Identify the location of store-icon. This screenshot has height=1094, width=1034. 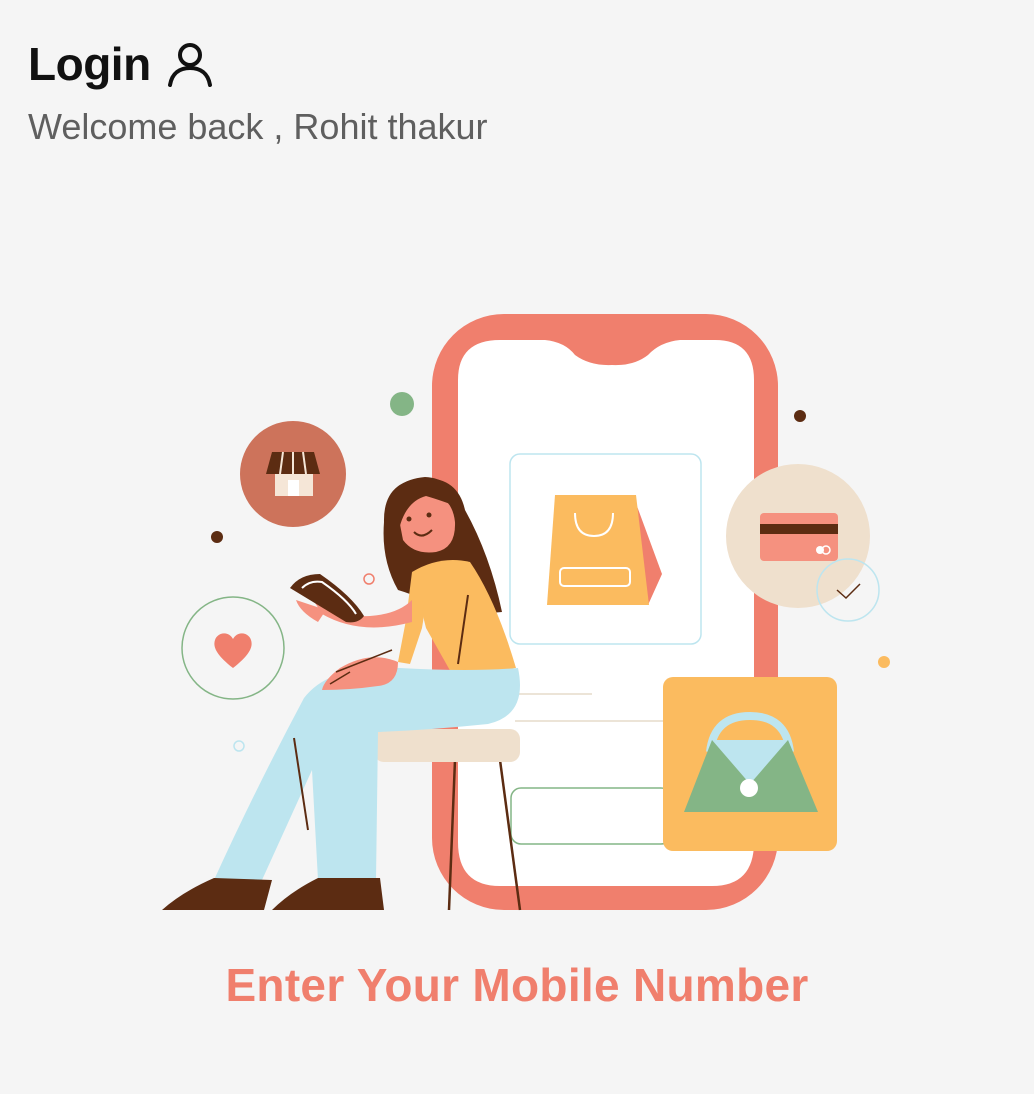
(293, 474).